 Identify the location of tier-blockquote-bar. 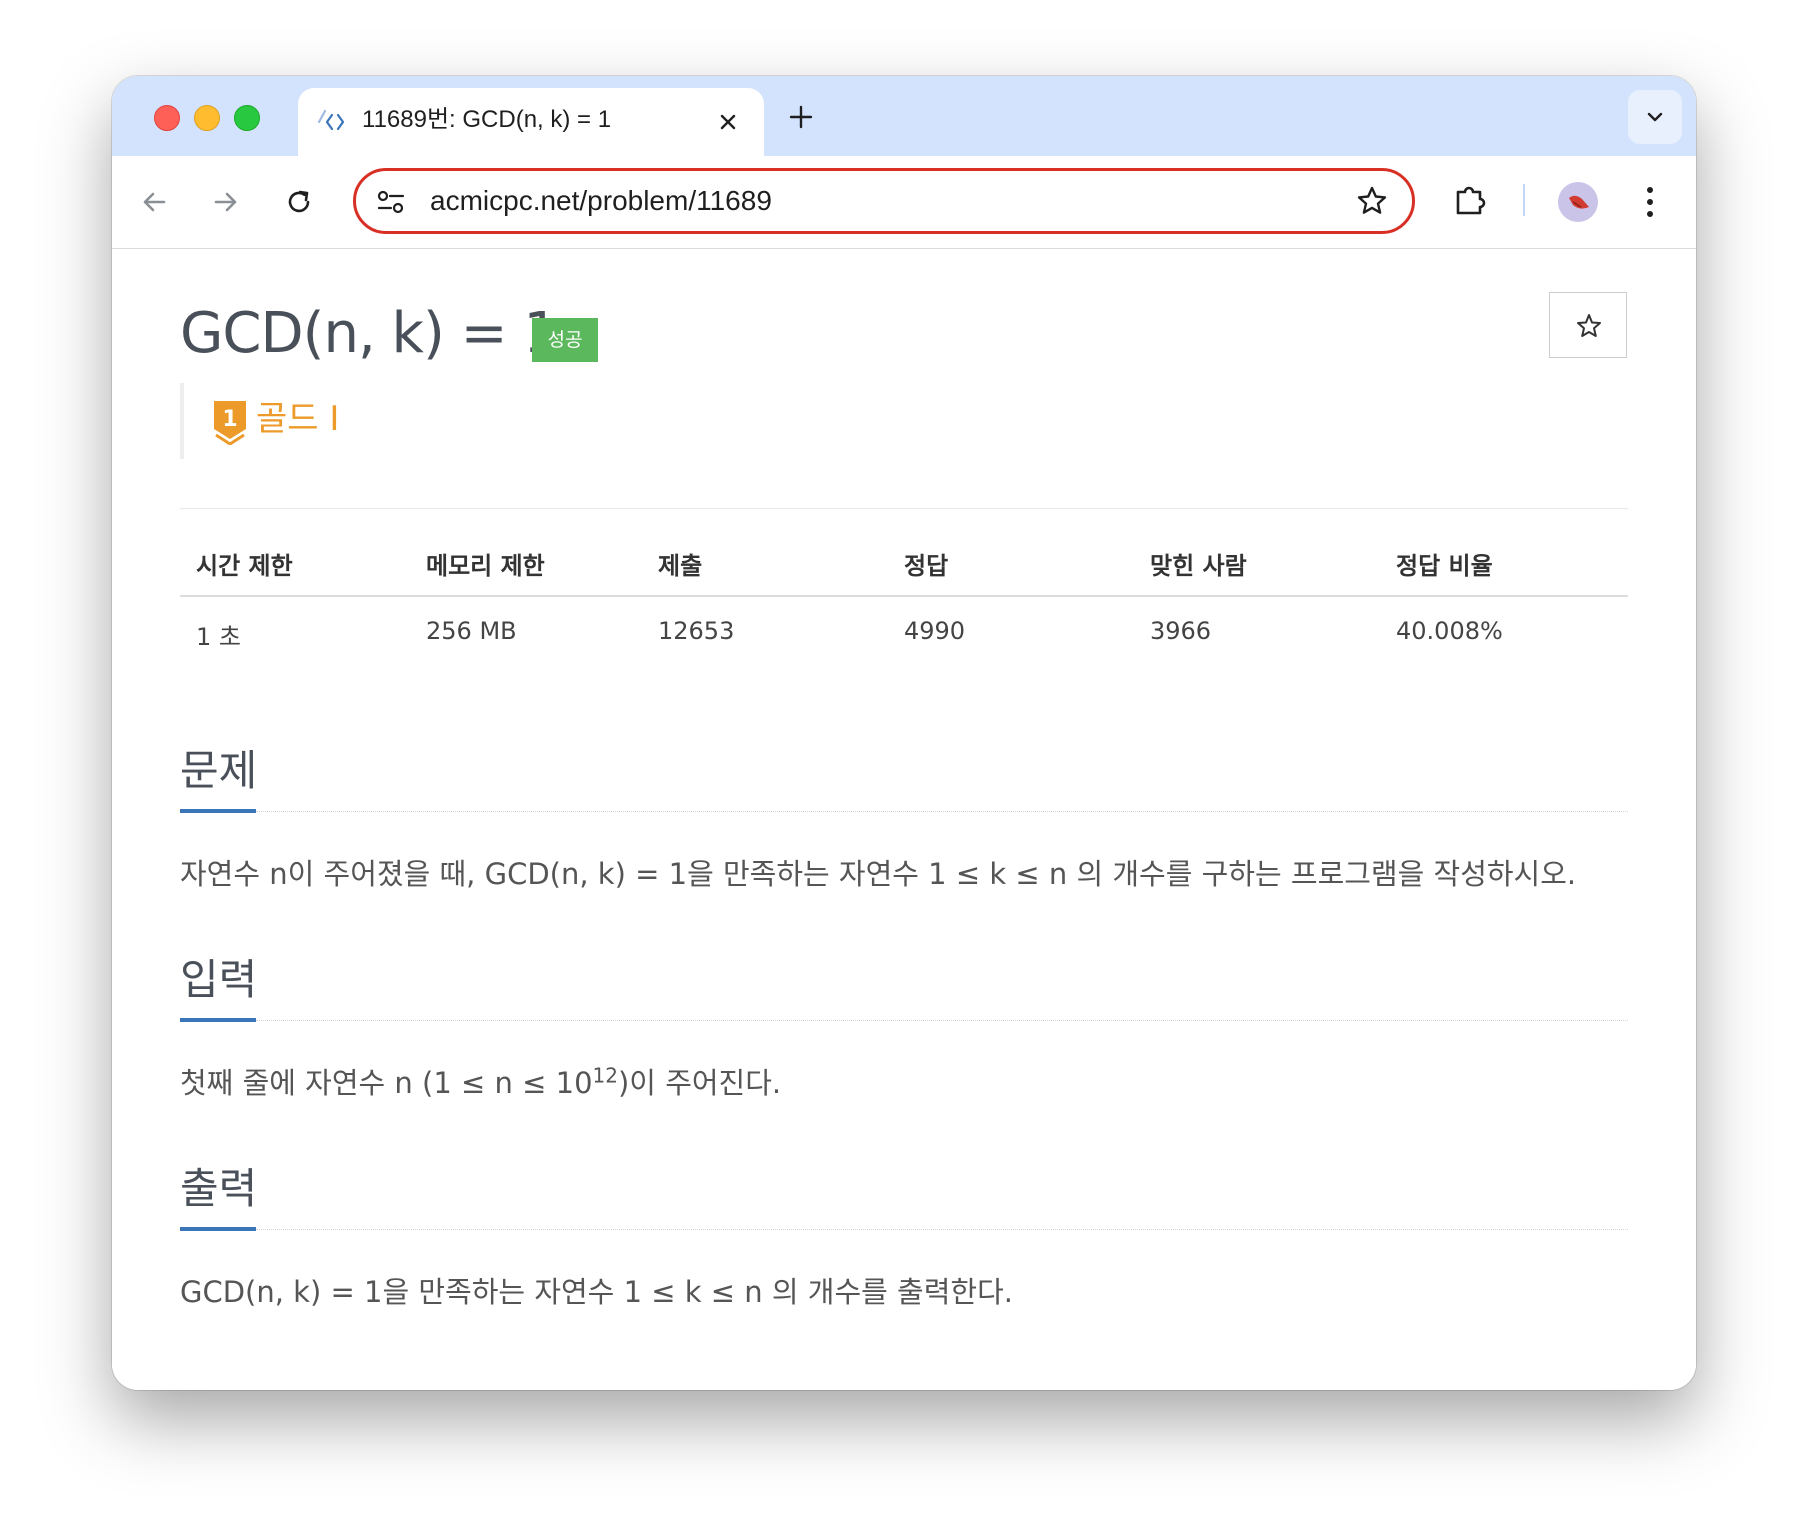
(182, 421).